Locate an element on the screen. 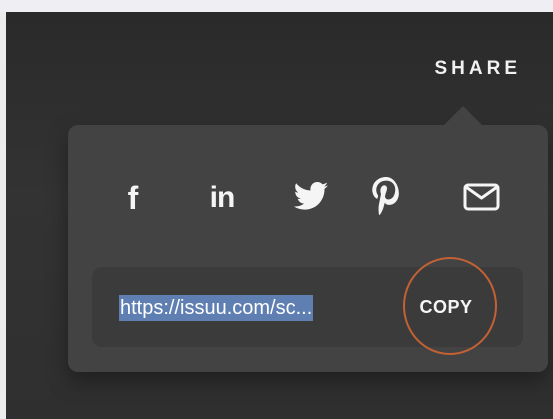 The height and width of the screenshot is (419, 553). copy-link-button: COPY is located at coordinates (446, 307).